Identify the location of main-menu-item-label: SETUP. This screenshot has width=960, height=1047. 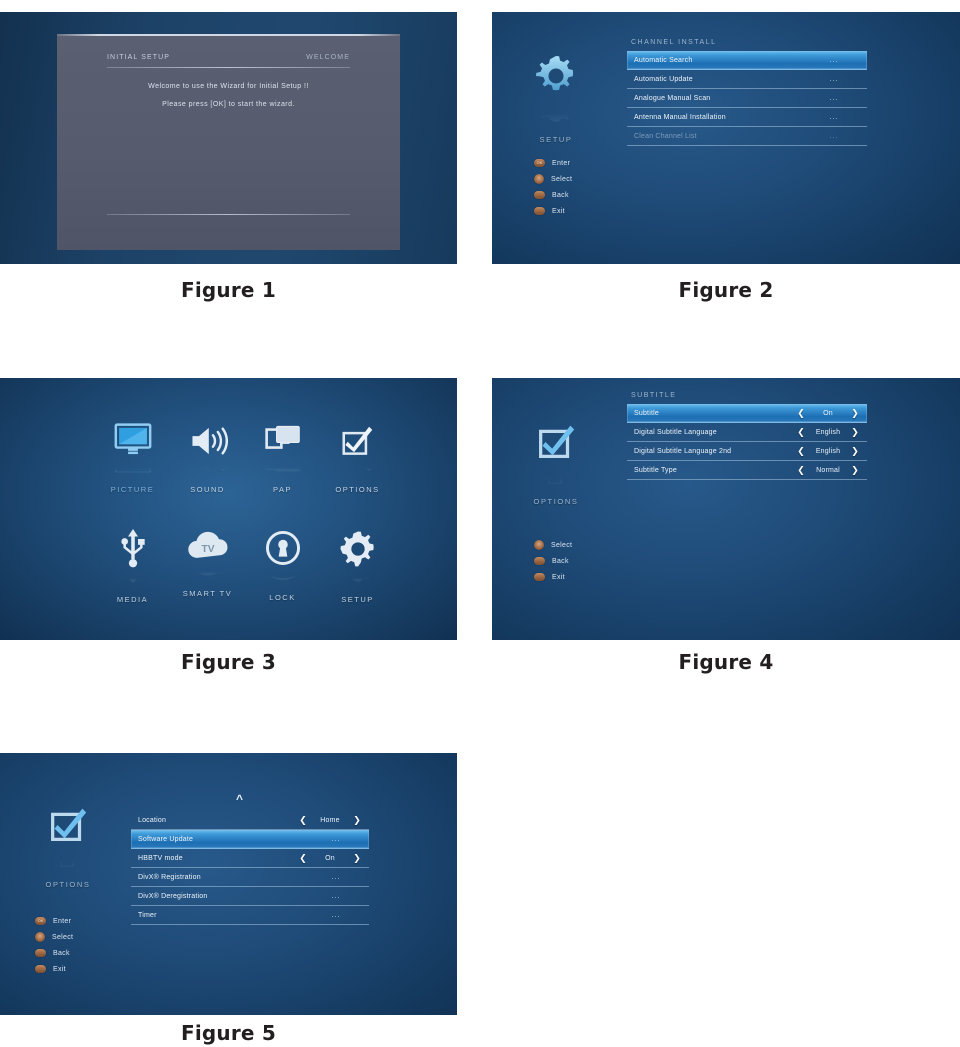
(357, 599).